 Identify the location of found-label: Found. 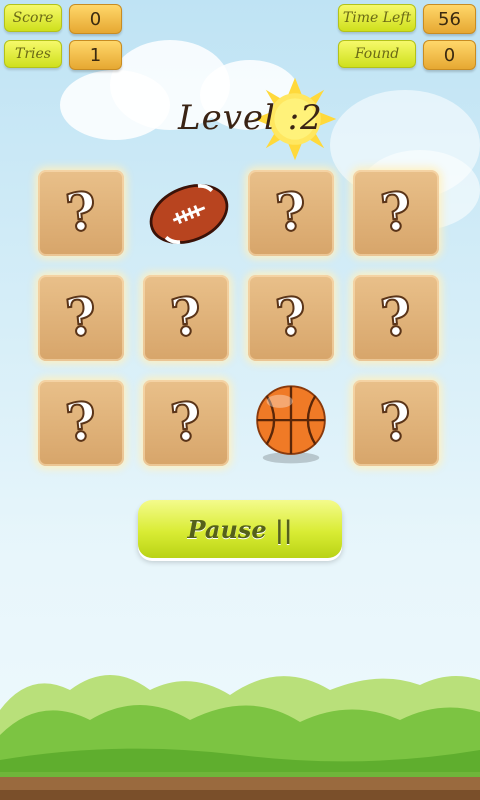
(377, 54).